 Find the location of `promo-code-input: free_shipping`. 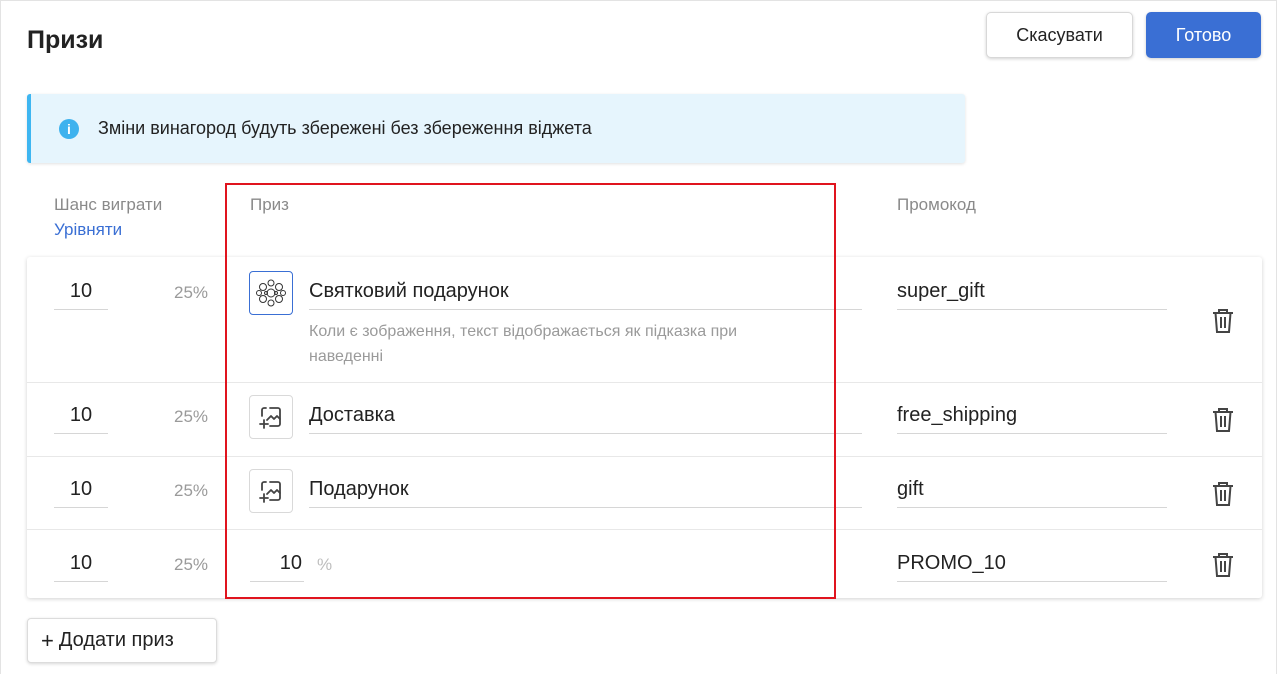

promo-code-input: free_shipping is located at coordinates (1032, 419).